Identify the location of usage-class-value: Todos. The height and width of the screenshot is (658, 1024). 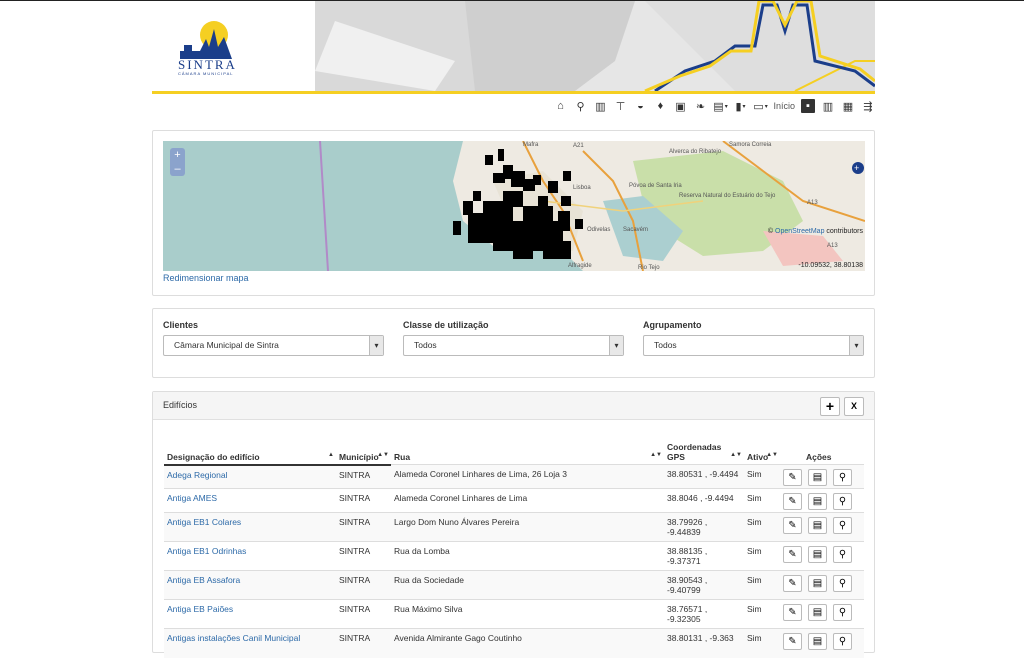
(425, 345).